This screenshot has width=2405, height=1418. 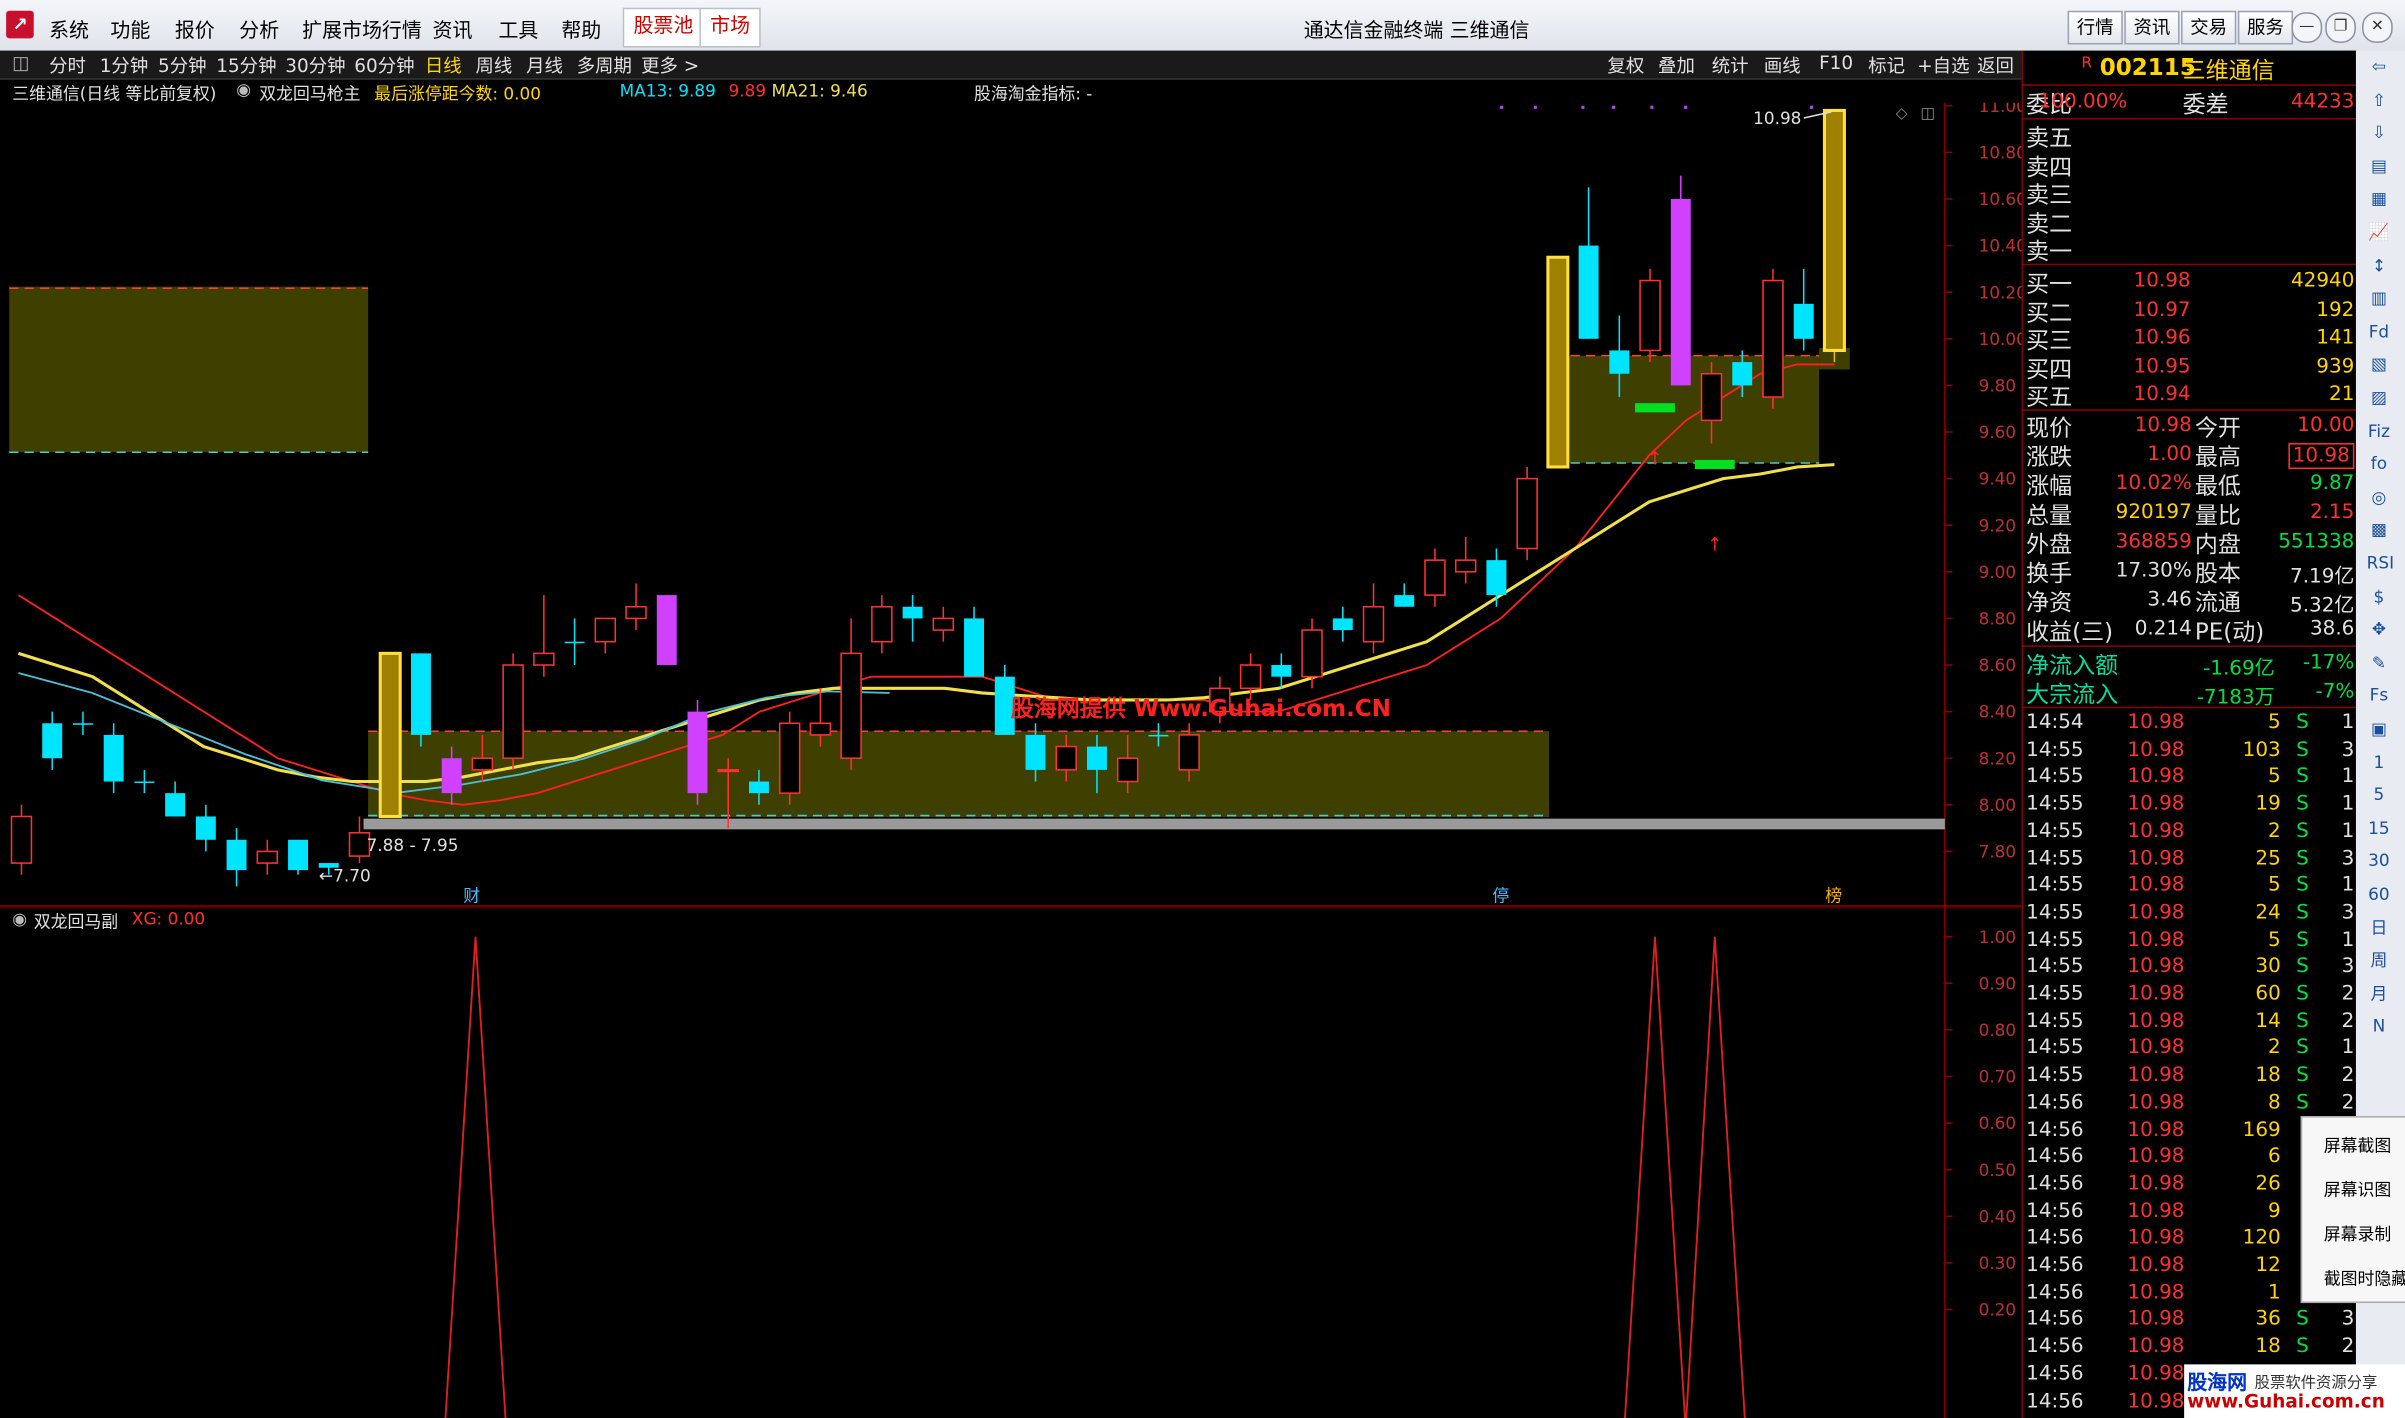 I want to click on menu-quote: 报价, so click(x=195, y=28).